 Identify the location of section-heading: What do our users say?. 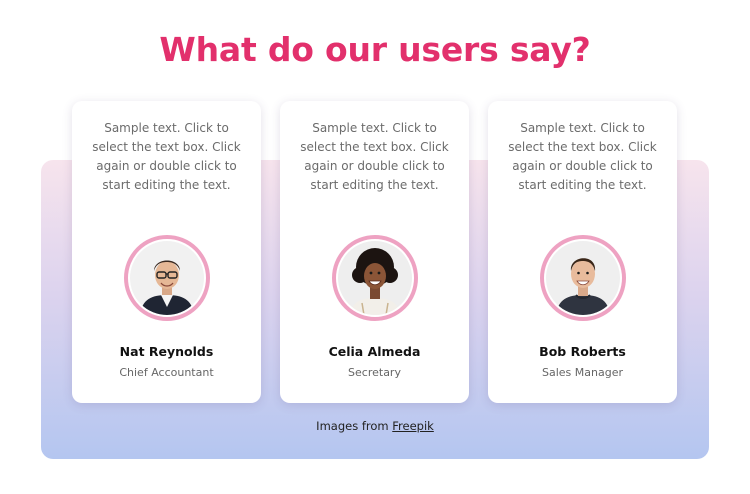
(375, 49).